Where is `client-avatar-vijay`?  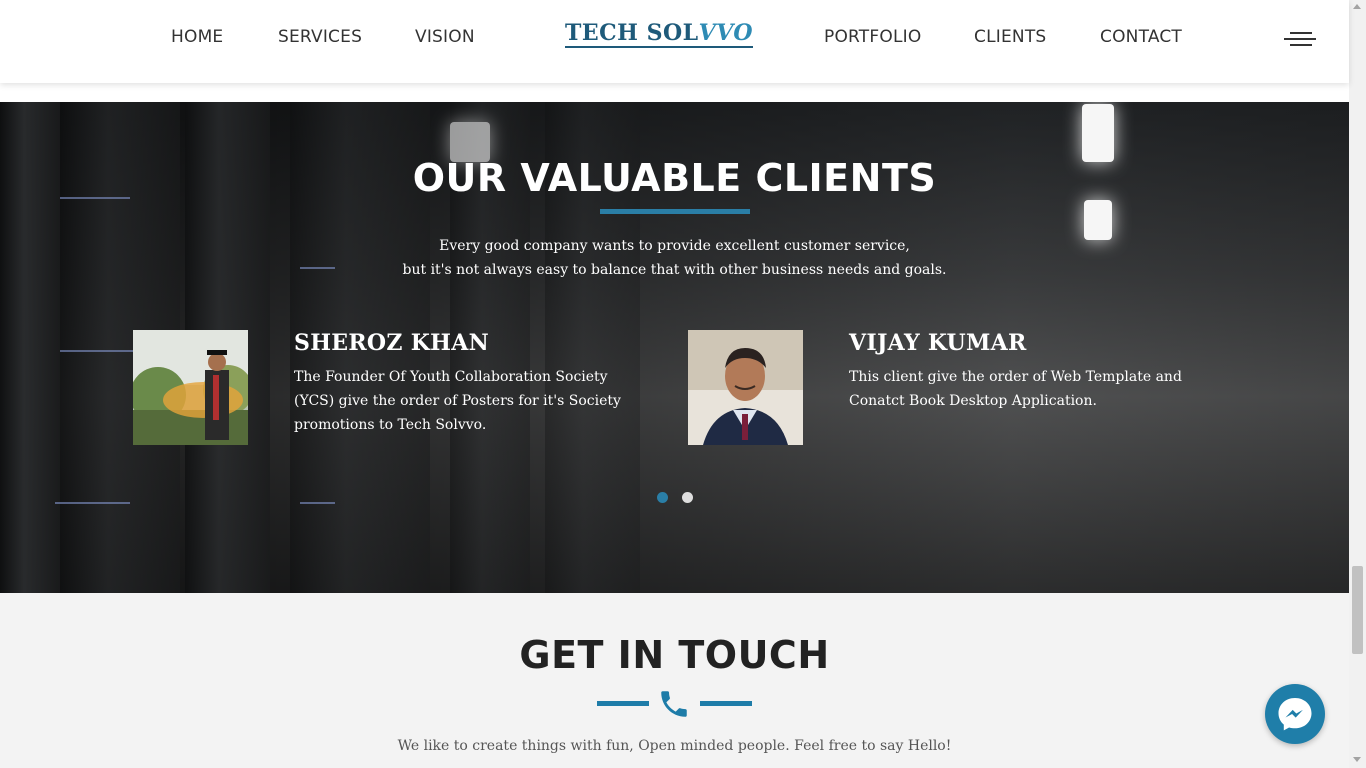
client-avatar-vijay is located at coordinates (745, 387).